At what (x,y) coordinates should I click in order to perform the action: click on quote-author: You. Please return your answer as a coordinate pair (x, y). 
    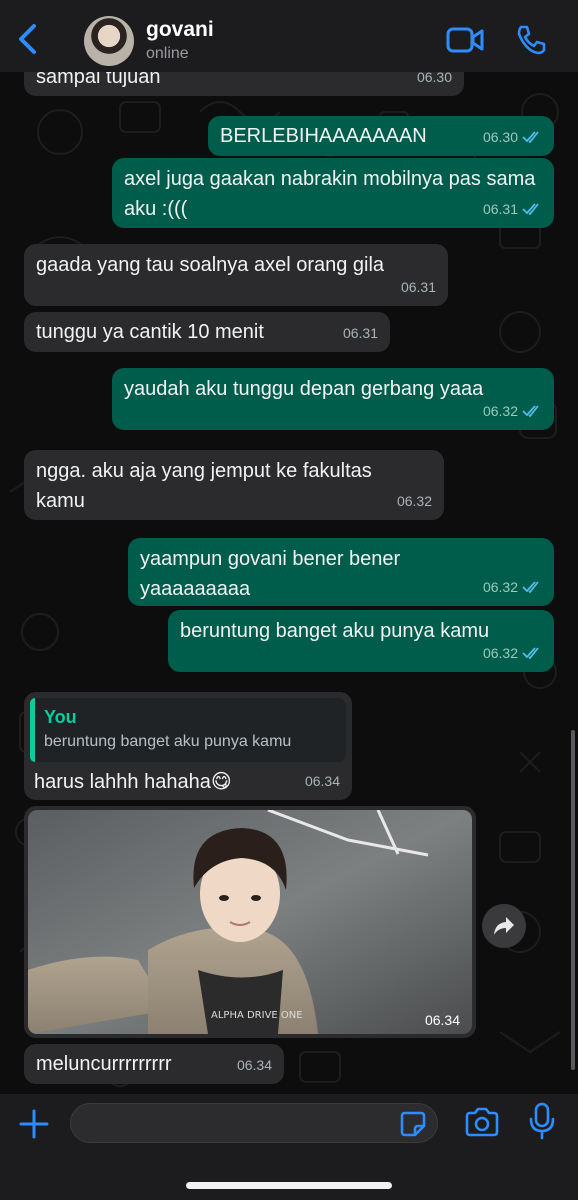
    Looking at the image, I should click on (60, 717).